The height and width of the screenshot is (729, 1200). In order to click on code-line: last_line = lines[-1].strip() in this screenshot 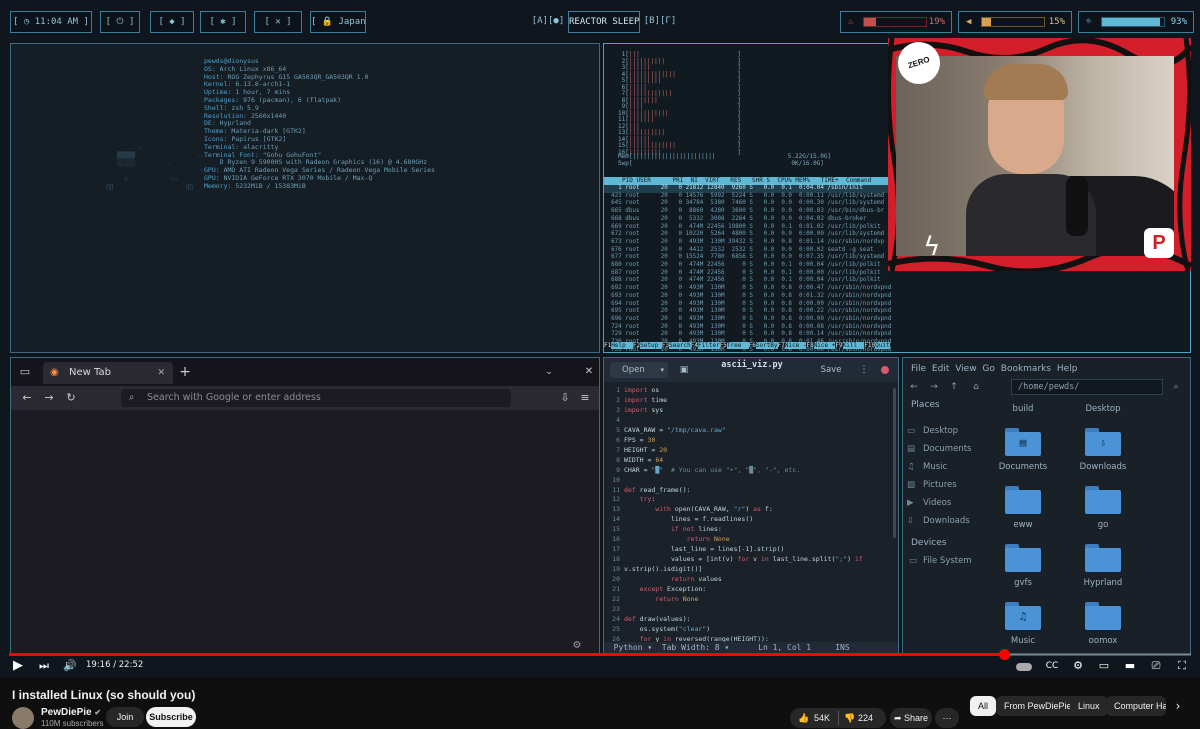, I will do `click(760, 550)`.